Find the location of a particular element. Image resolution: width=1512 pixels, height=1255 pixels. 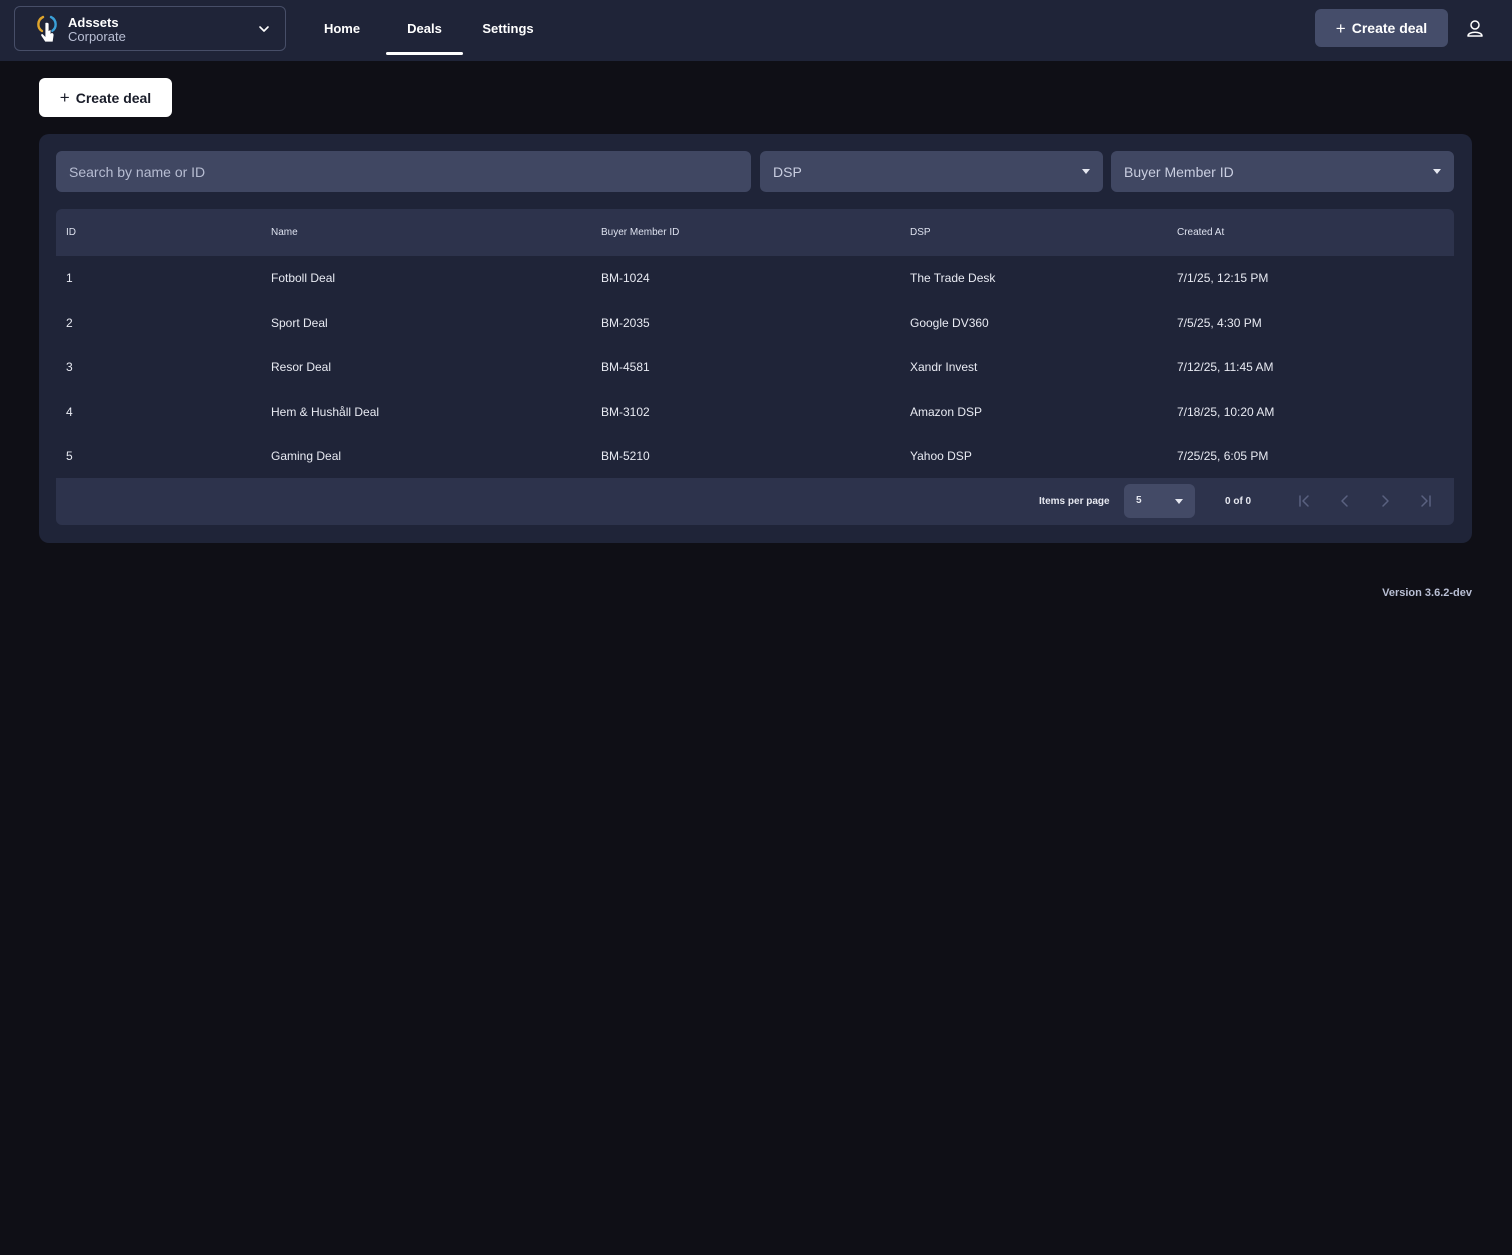

cell-dsp: The Trade Desk is located at coordinates (953, 278).